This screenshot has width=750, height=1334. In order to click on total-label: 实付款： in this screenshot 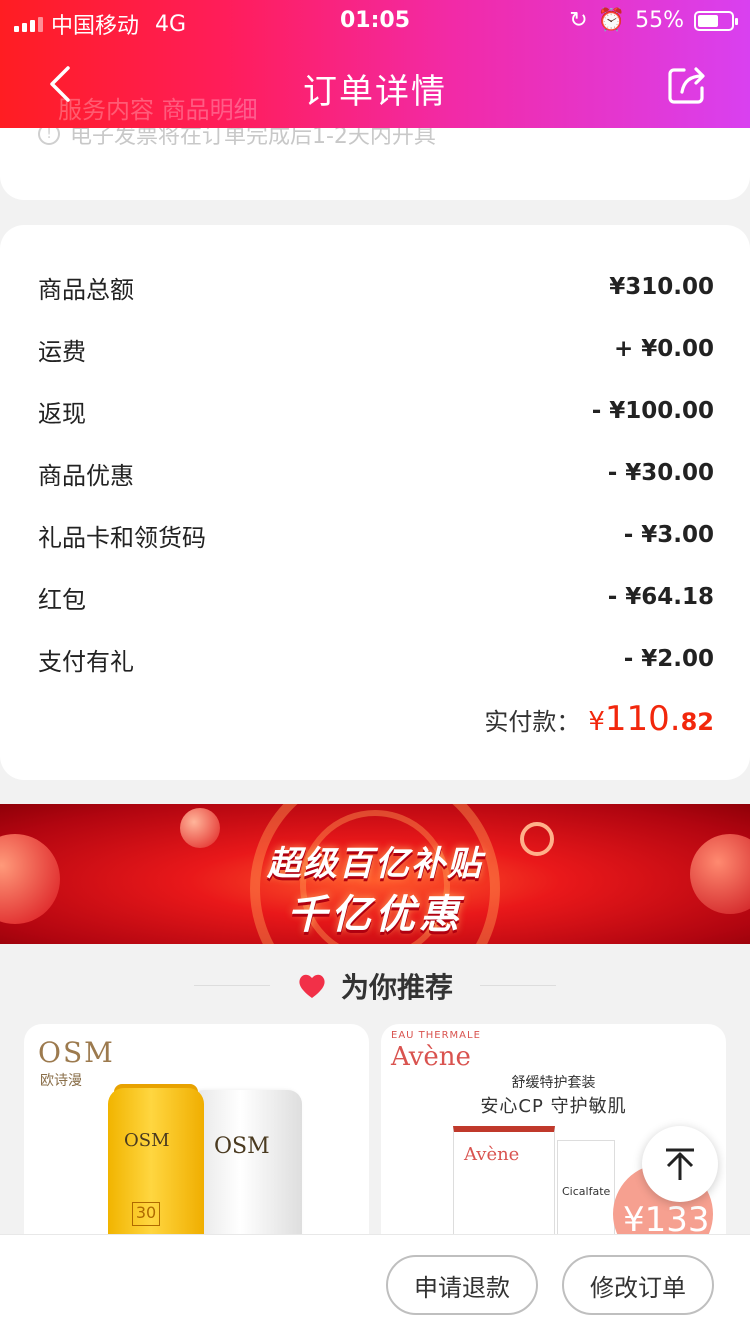, I will do `click(532, 722)`.